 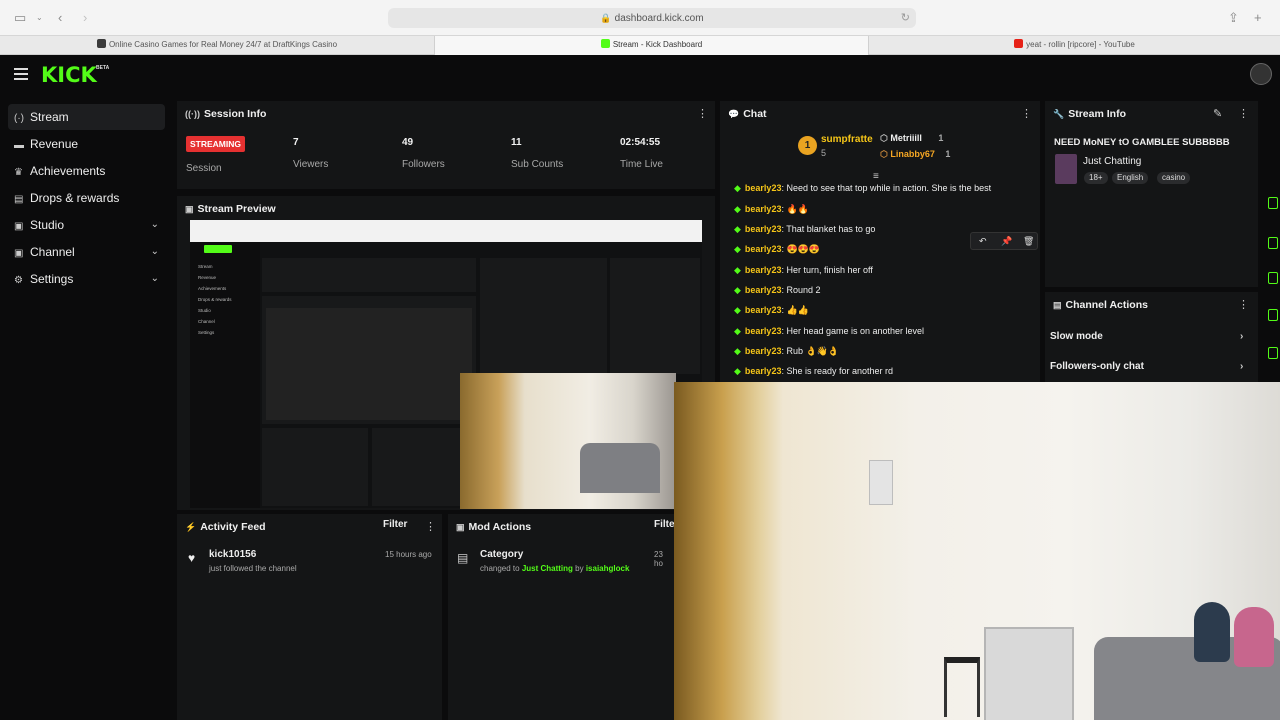 What do you see at coordinates (19, 118) in the screenshot?
I see `stream-icon: (·)` at bounding box center [19, 118].